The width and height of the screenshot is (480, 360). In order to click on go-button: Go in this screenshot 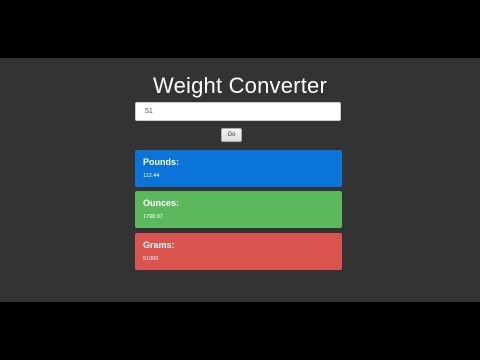, I will do `click(231, 135)`.